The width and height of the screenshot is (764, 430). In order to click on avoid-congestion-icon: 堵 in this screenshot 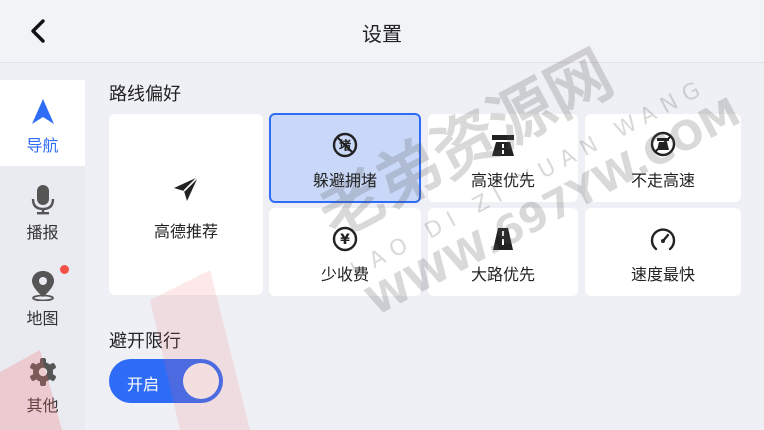, I will do `click(345, 145)`.